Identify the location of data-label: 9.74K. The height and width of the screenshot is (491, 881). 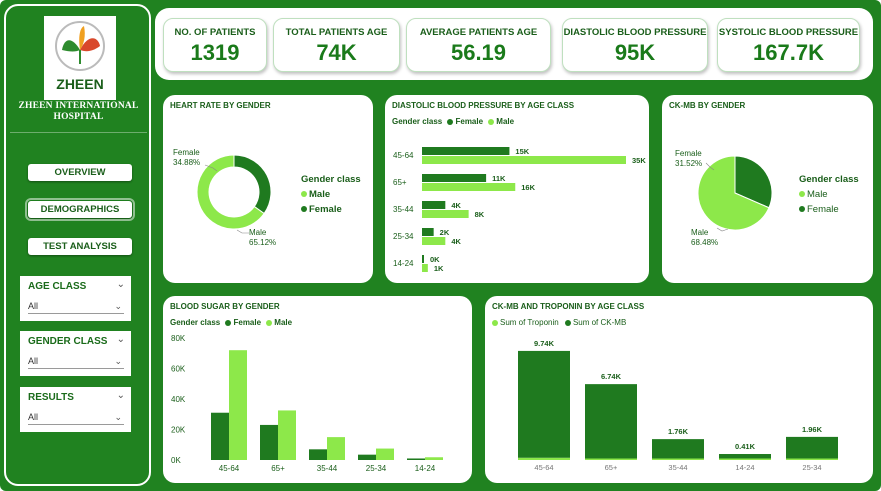
(544, 343).